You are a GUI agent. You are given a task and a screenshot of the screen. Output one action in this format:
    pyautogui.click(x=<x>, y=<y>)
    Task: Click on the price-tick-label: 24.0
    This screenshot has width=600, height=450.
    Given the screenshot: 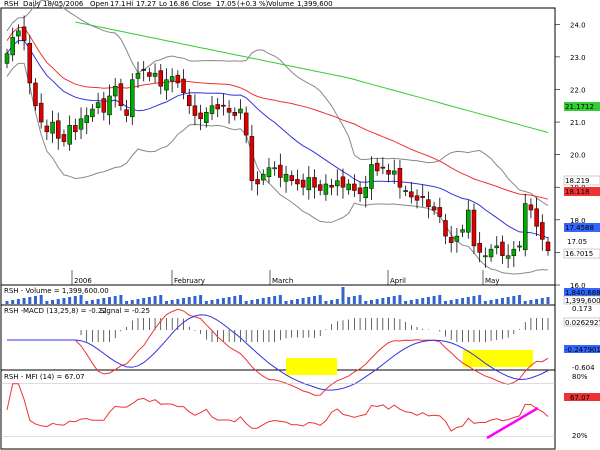 What is the action you would take?
    pyautogui.click(x=578, y=25)
    